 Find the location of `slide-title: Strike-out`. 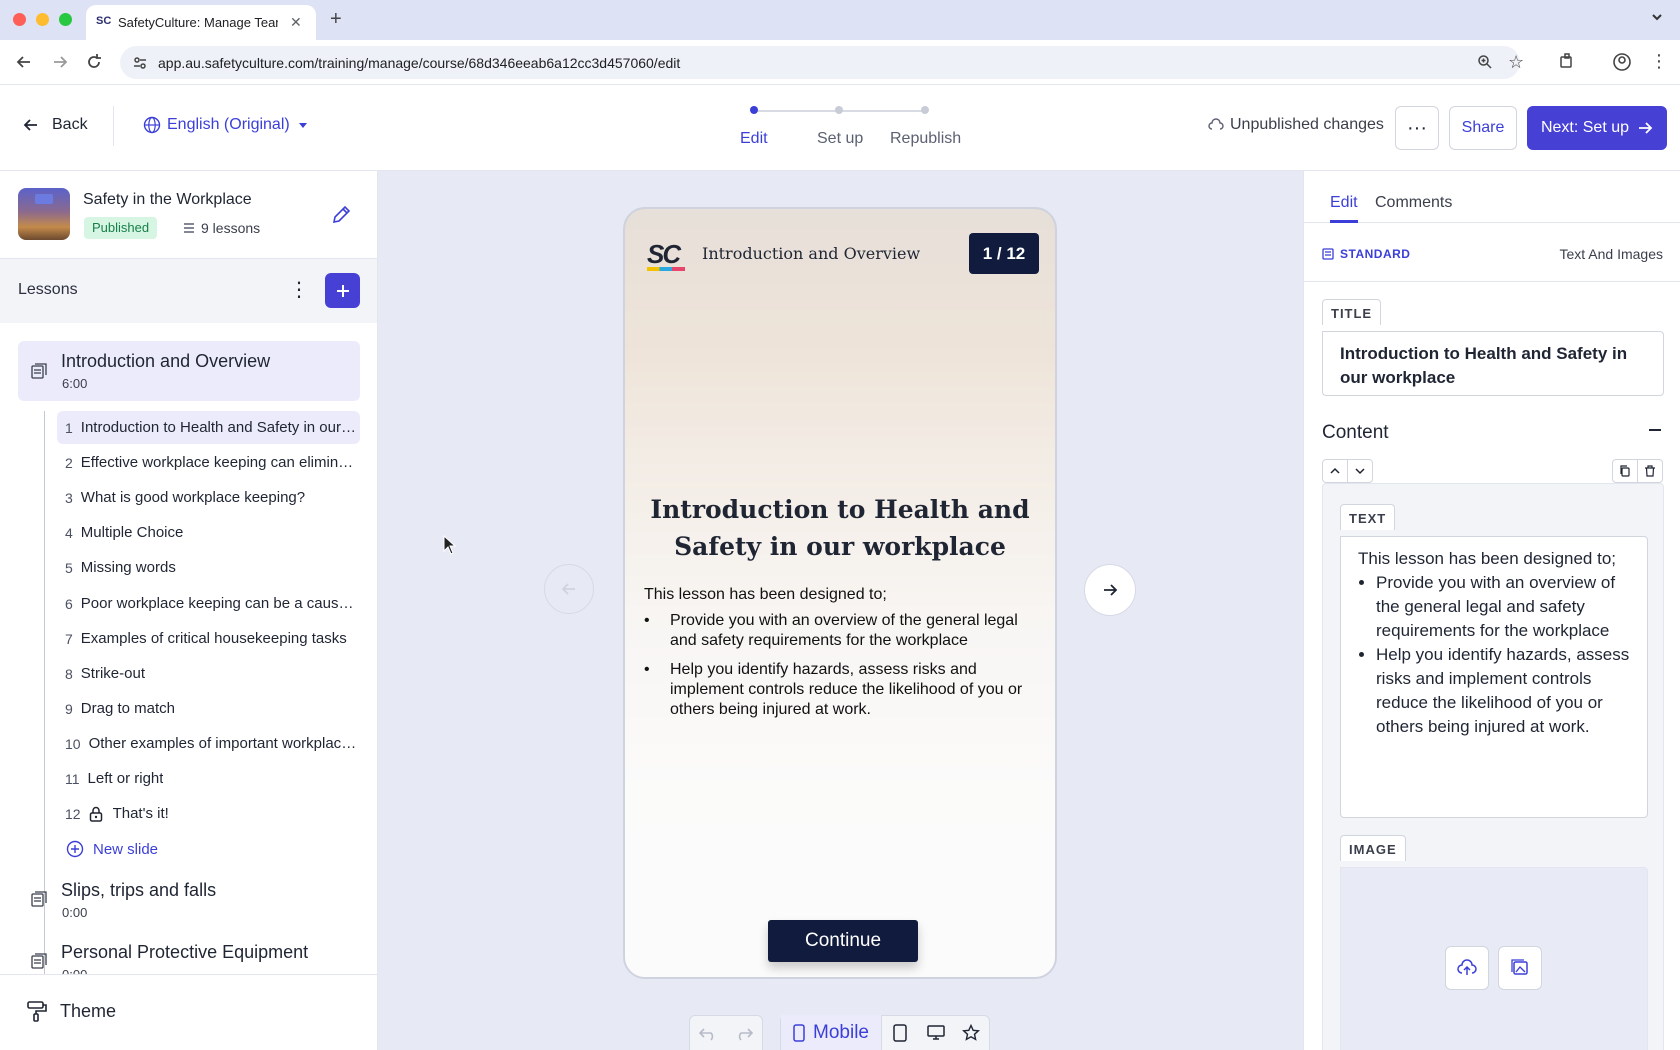

slide-title: Strike-out is located at coordinates (112, 673).